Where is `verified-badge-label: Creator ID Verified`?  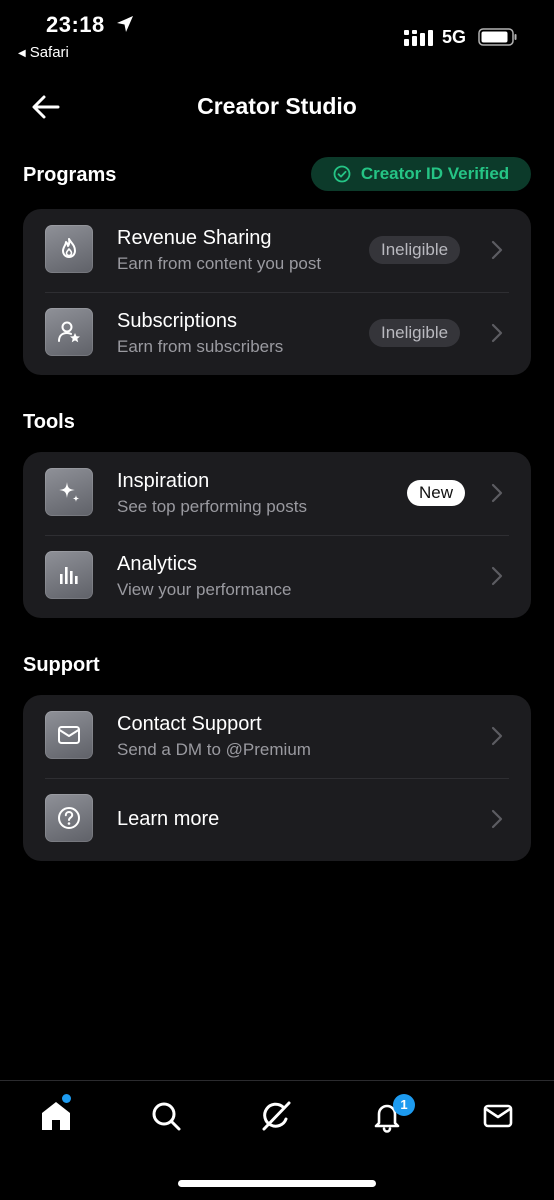 verified-badge-label: Creator ID Verified is located at coordinates (435, 173).